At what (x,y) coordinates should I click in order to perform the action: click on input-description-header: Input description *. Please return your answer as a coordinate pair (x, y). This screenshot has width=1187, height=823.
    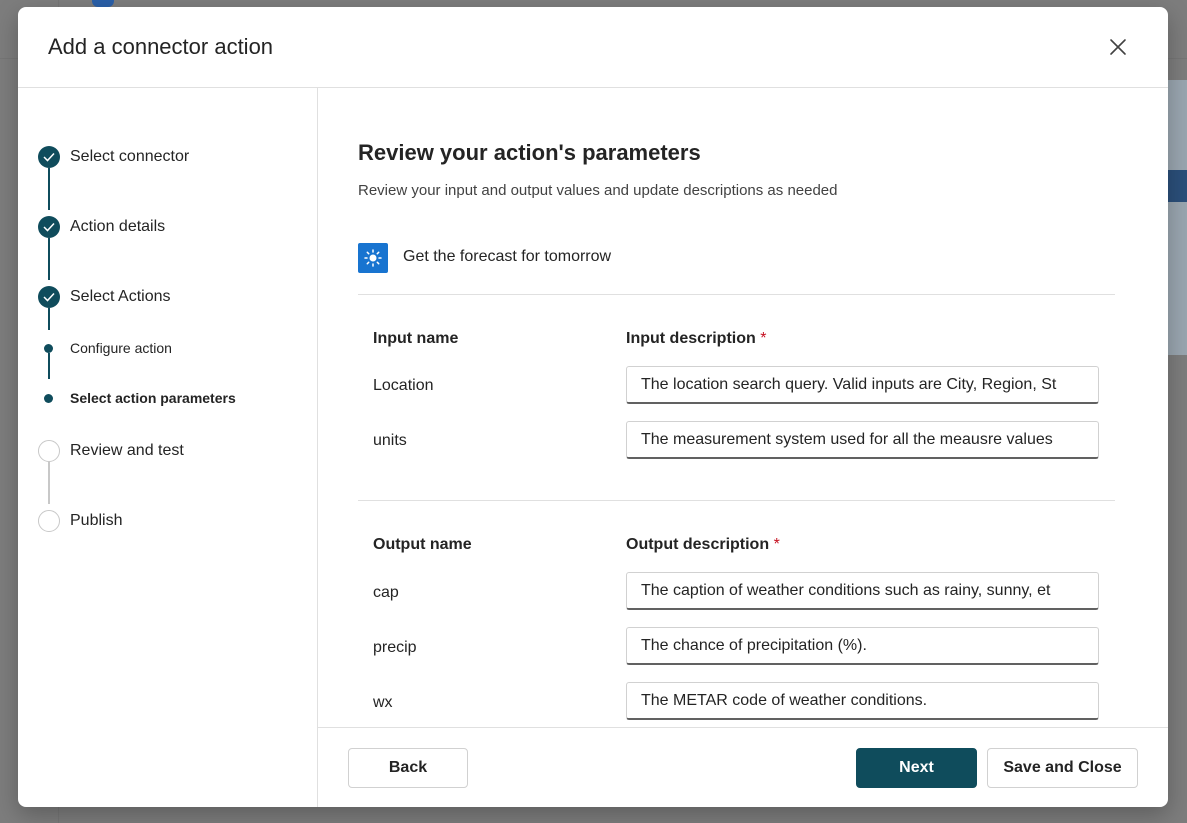
    Looking at the image, I should click on (696, 339).